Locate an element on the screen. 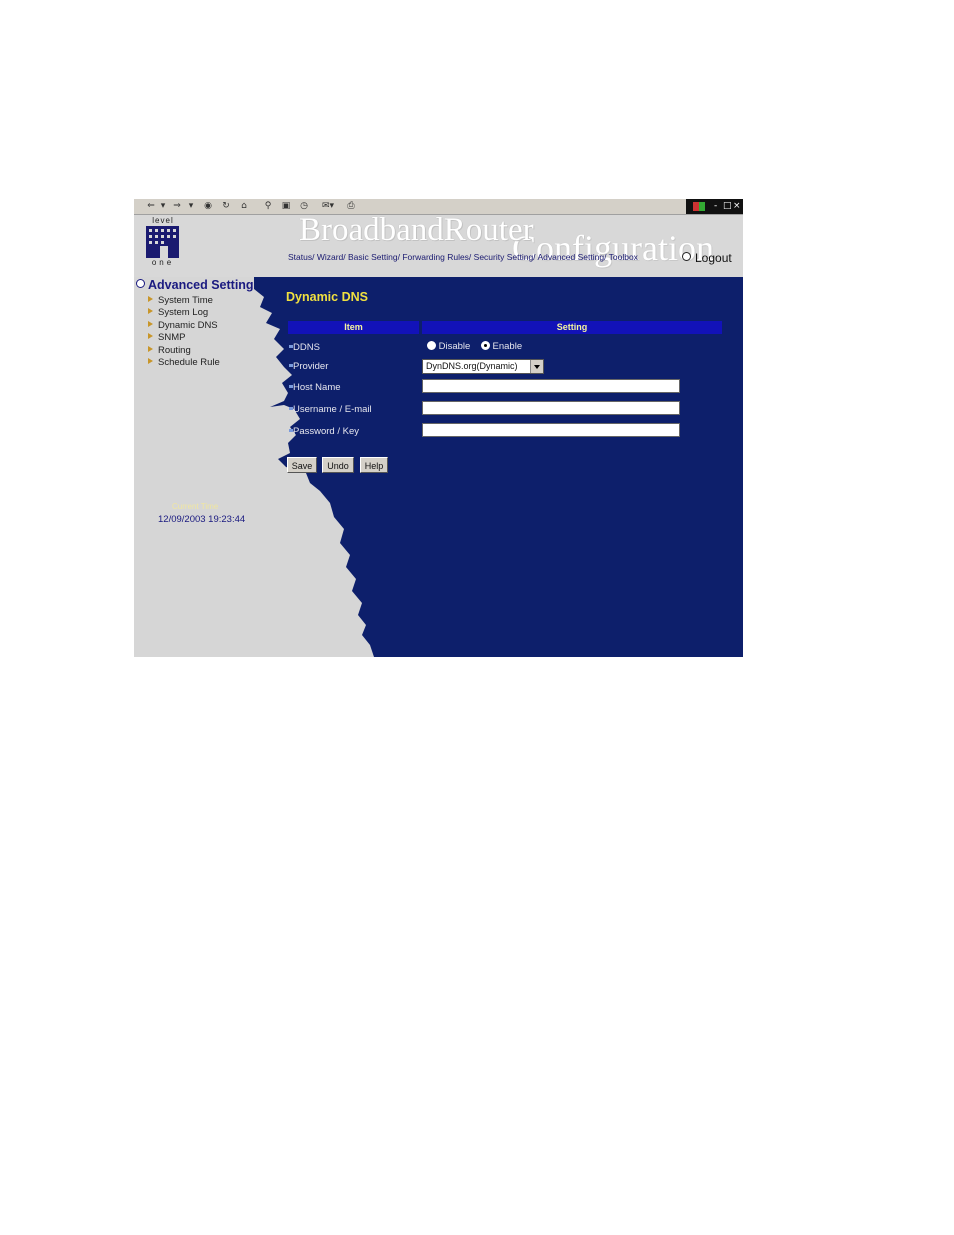 This screenshot has width=954, height=1235. window-controls: - □ × is located at coordinates (714, 206).